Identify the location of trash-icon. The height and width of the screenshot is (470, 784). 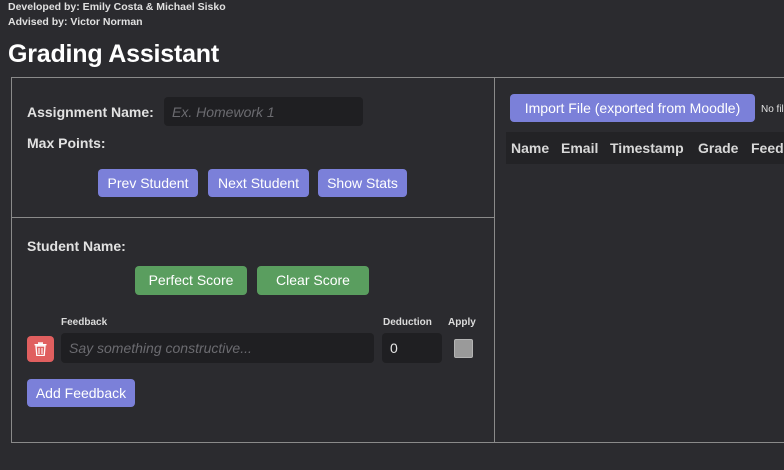
(40, 349).